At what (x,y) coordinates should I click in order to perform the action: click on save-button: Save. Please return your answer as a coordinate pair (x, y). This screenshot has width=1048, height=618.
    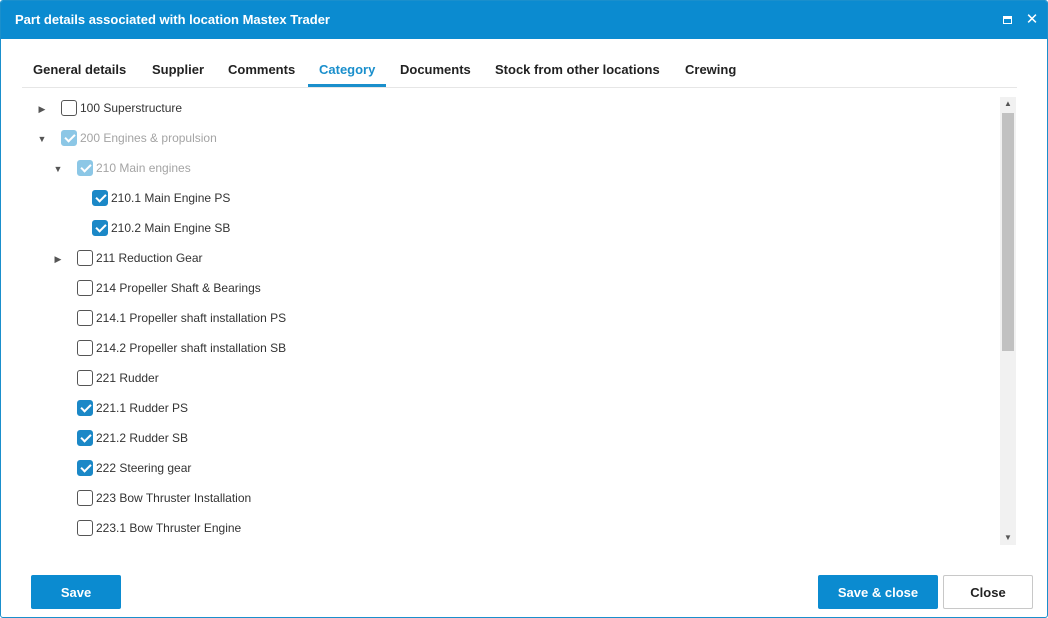
    Looking at the image, I should click on (76, 592).